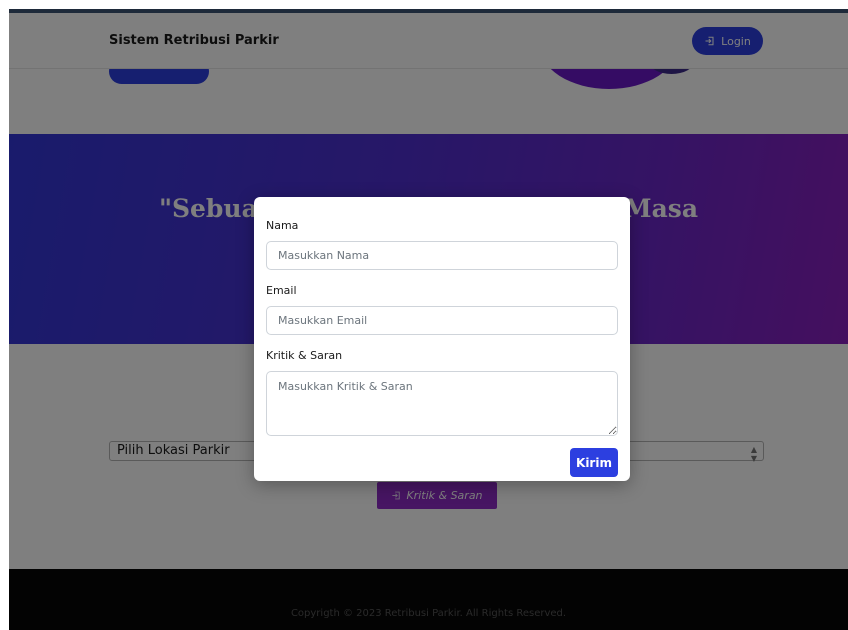 This screenshot has height=630, width=848. Describe the element at coordinates (442, 403) in the screenshot. I see `feedback-textarea` at that location.